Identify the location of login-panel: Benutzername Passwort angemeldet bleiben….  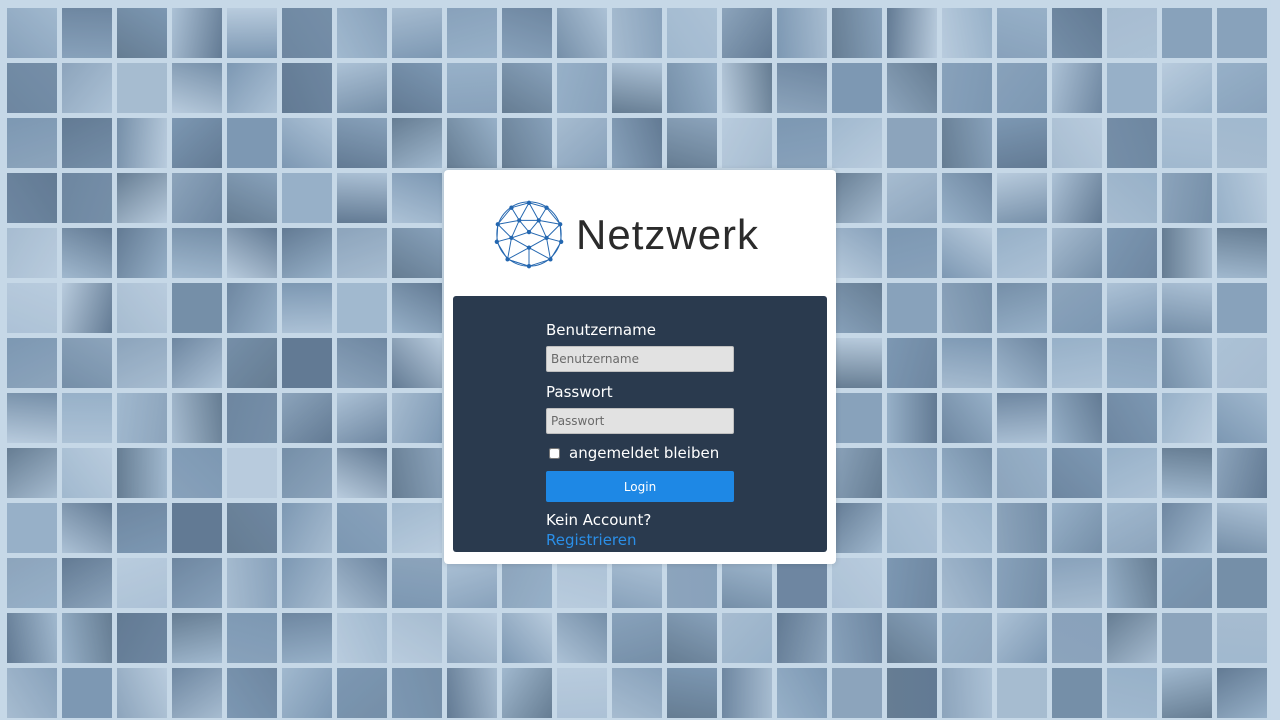
(640, 424).